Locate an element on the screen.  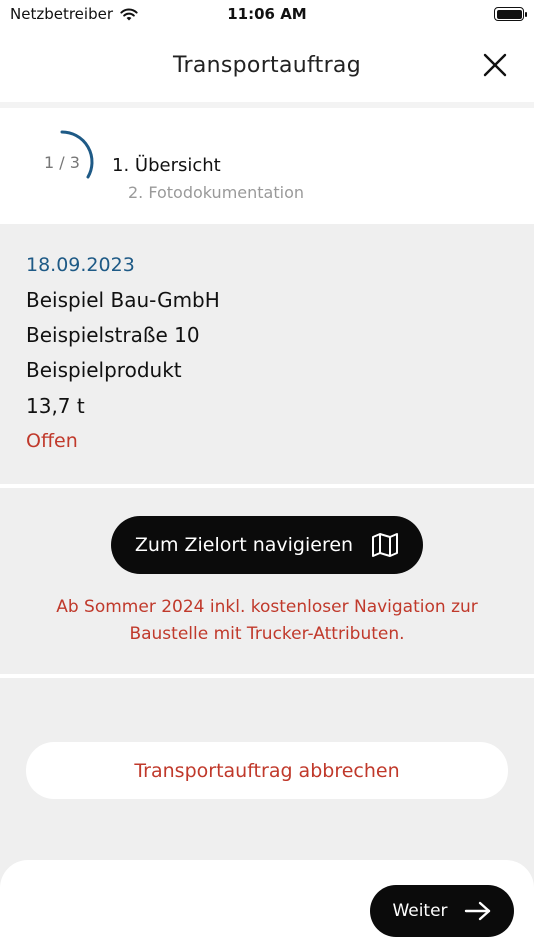
battery-icon is located at coordinates (510, 14).